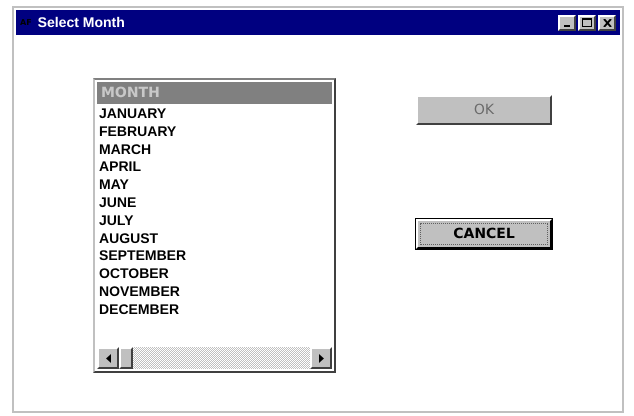 This screenshot has height=416, width=634. What do you see at coordinates (142, 256) in the screenshot?
I see `month-item: SEPTEMBER` at bounding box center [142, 256].